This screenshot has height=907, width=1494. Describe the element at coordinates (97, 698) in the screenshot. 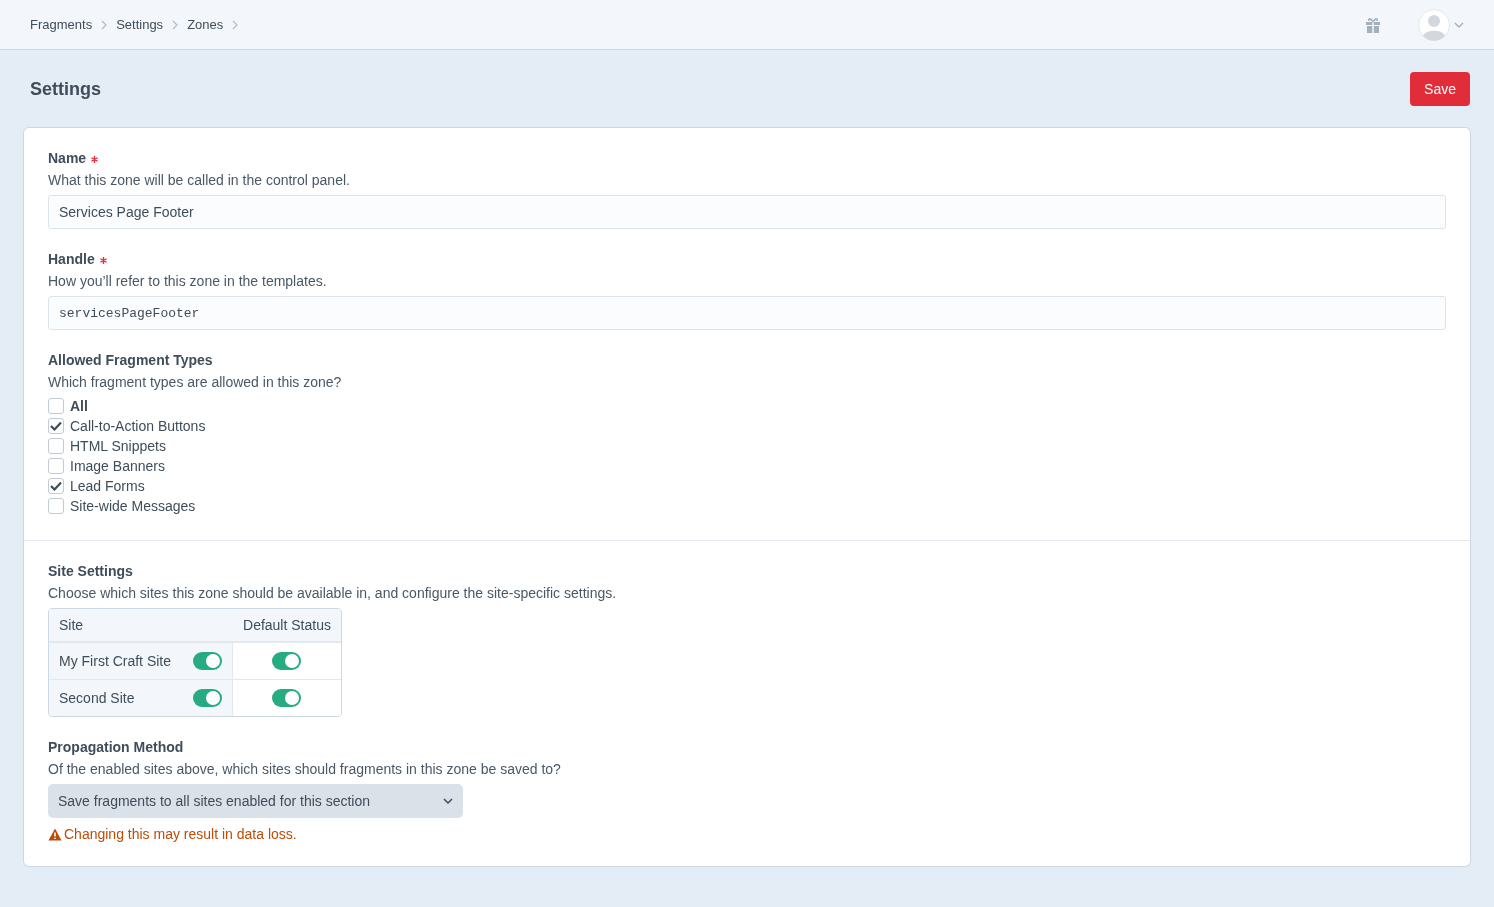

I see `site-name: Second Site` at that location.